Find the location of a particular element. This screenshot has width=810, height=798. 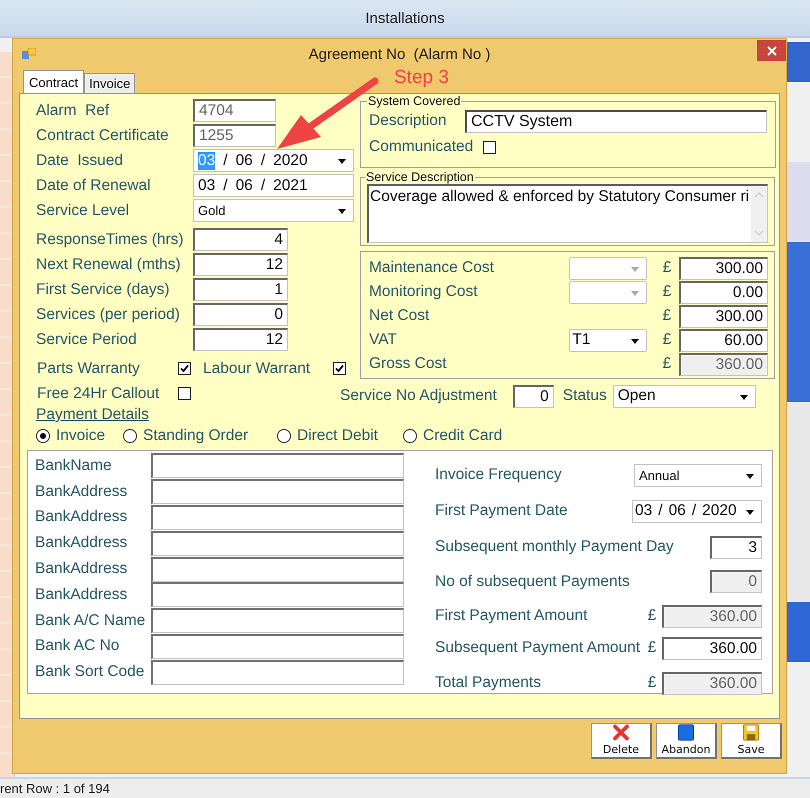

dropdown: Annual is located at coordinates (698, 475).